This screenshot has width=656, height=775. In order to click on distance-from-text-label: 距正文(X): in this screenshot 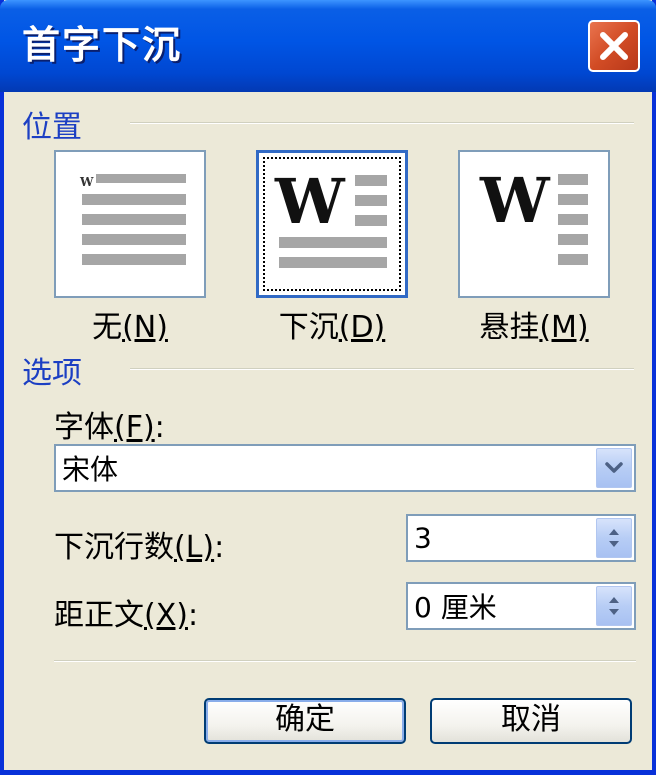, I will do `click(126, 612)`.